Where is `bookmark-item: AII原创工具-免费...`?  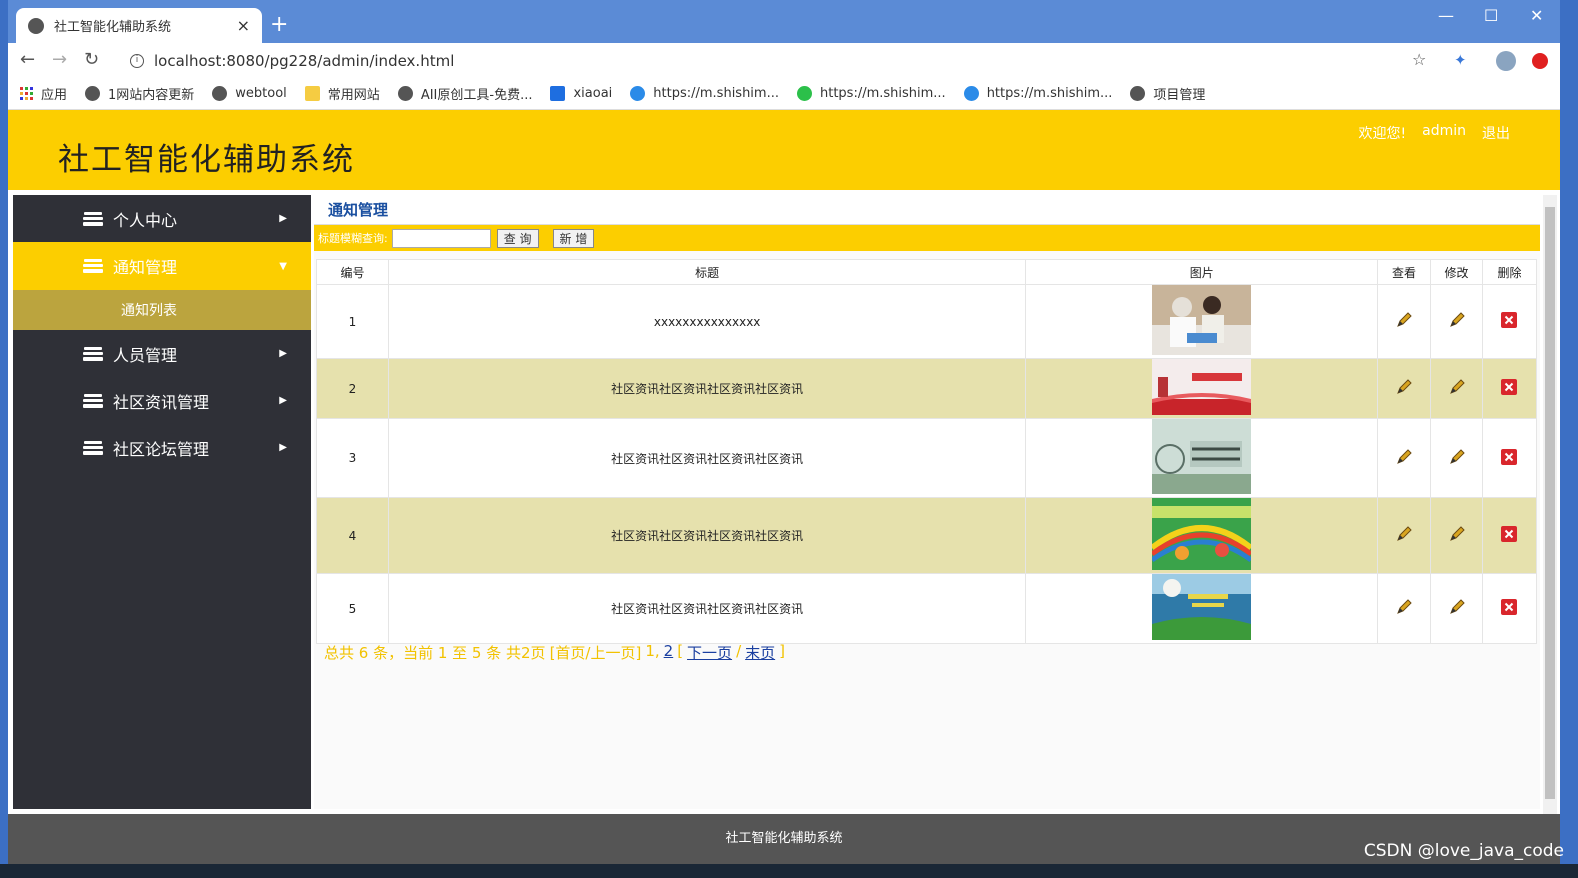 bookmark-item: AII原创工具-免费... is located at coordinates (464, 93).